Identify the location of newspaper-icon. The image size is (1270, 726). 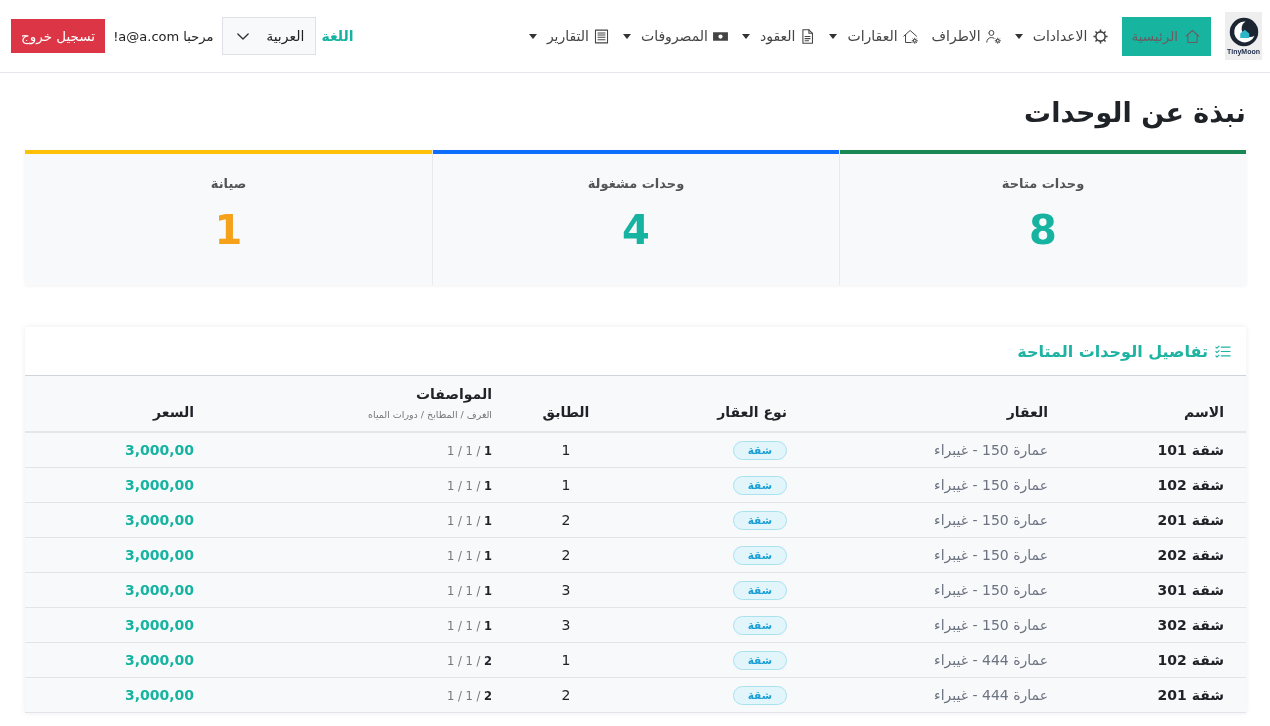
(601, 36).